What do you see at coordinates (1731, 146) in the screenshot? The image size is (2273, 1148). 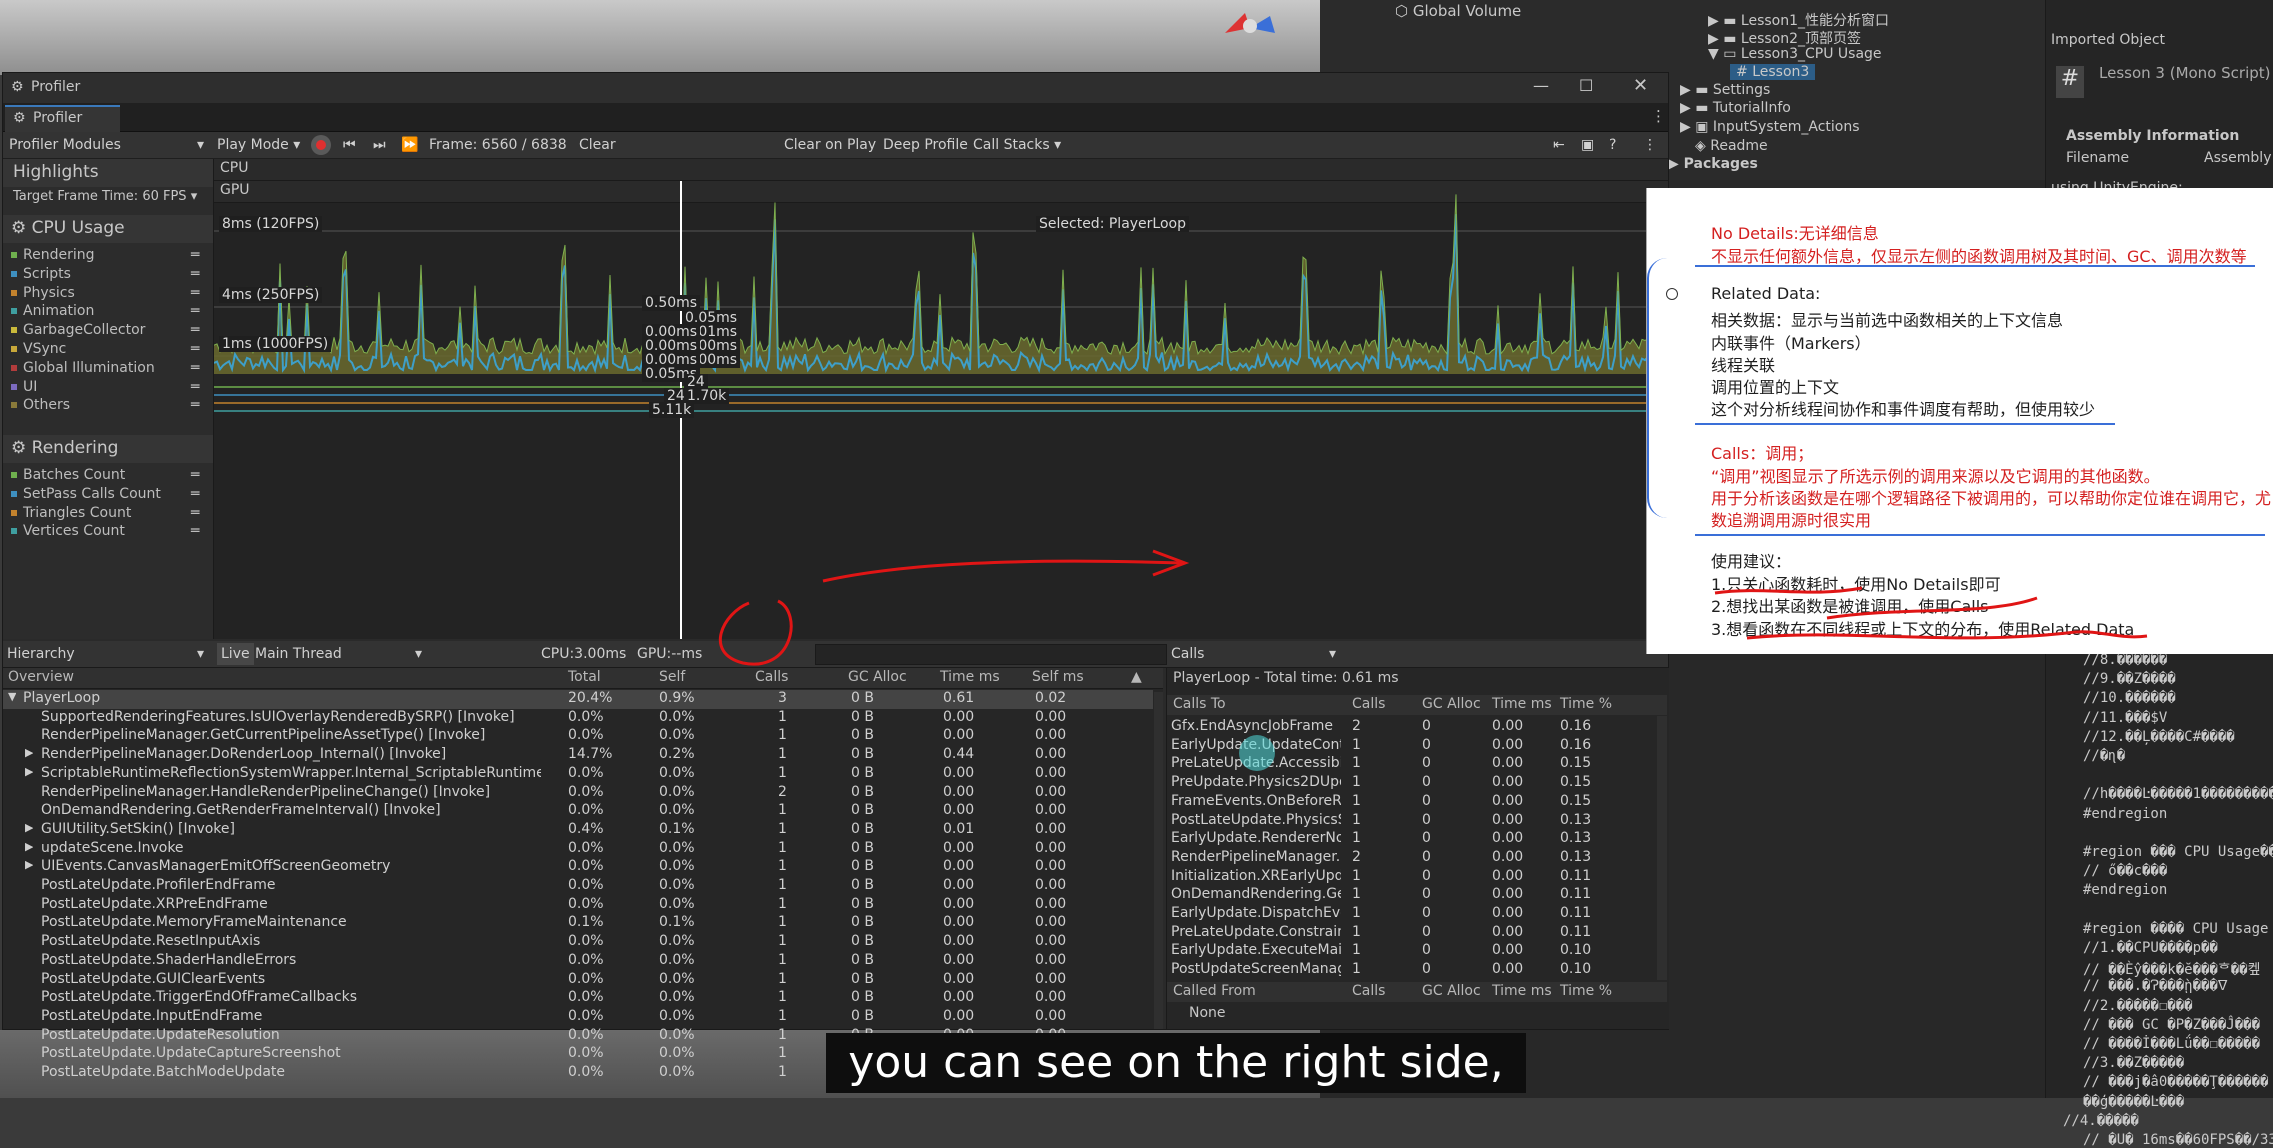 I see `project-item-readme: ◈ Readme` at bounding box center [1731, 146].